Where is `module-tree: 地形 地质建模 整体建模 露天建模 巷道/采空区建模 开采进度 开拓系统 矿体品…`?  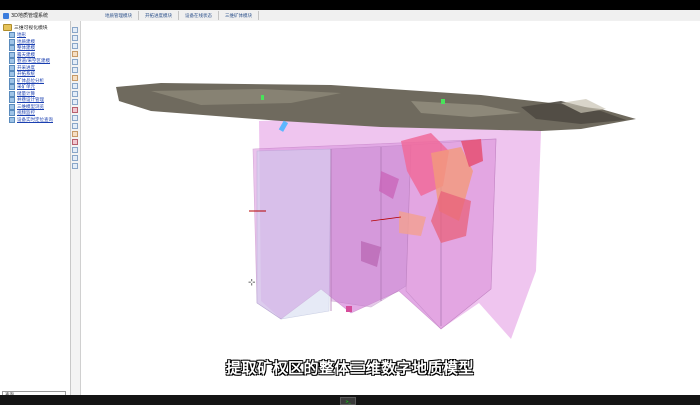
module-tree: 地形 地质建模 整体建模 露天建模 巷道/采空区建模 开采进度 开拓系统 矿体品… is located at coordinates (31, 77).